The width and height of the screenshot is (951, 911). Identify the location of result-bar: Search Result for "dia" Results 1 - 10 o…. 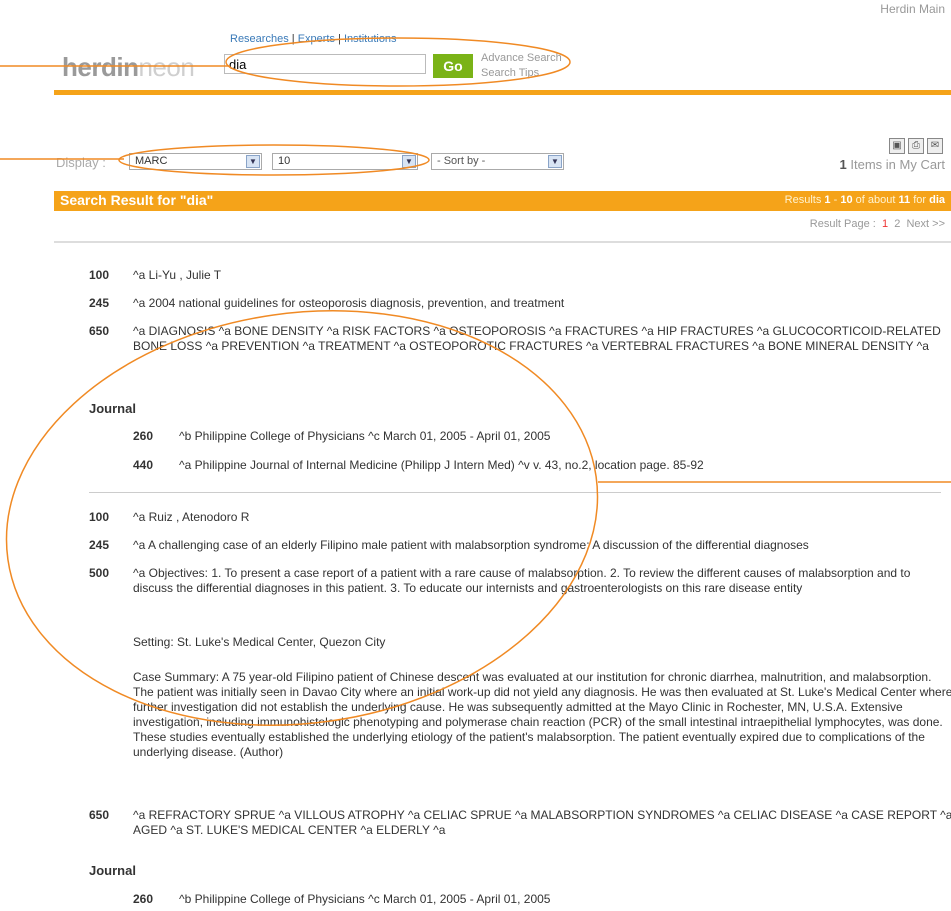
(502, 201).